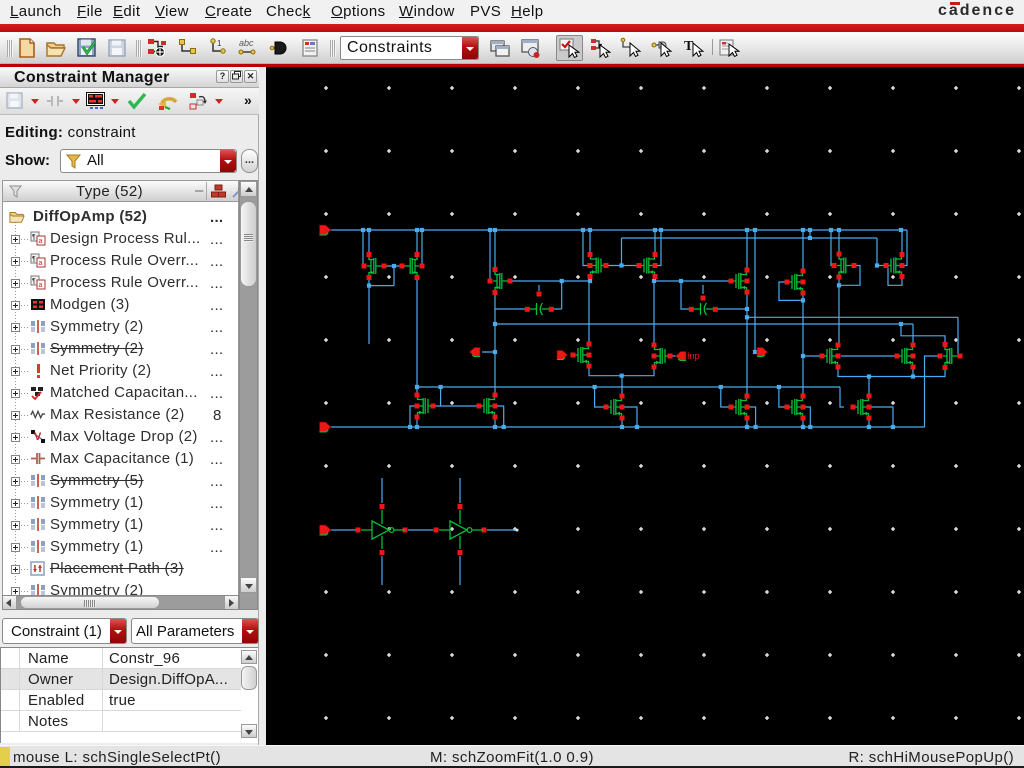  I want to click on svg-text: 1, so click(219, 43).